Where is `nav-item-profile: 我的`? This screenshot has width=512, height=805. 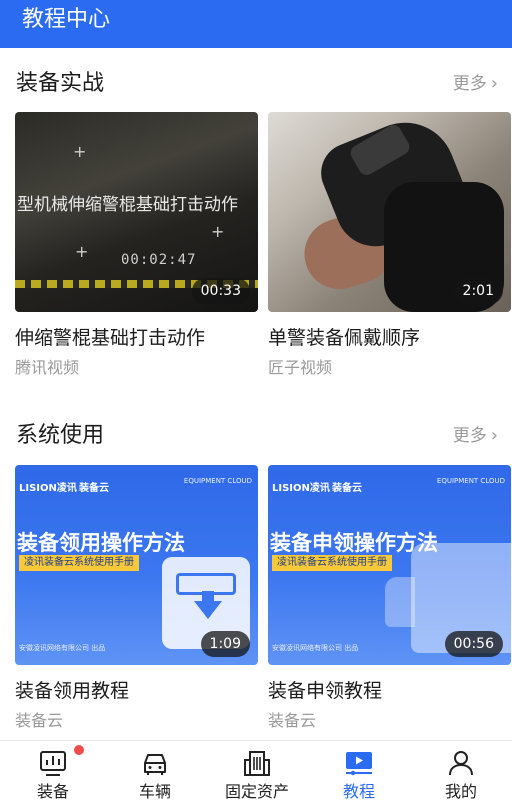
nav-item-profile: 我的 is located at coordinates (461, 773).